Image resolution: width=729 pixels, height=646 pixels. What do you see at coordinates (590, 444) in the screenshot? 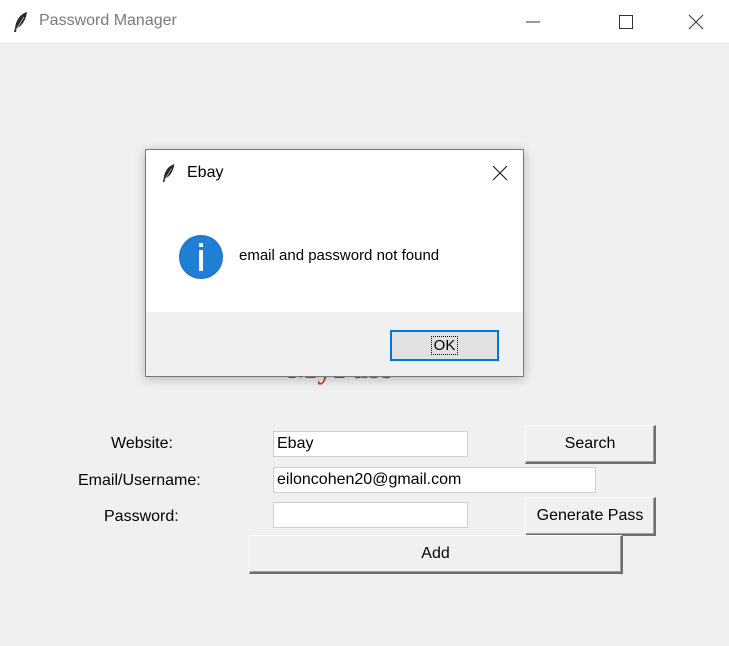
I see `search-button: Search` at bounding box center [590, 444].